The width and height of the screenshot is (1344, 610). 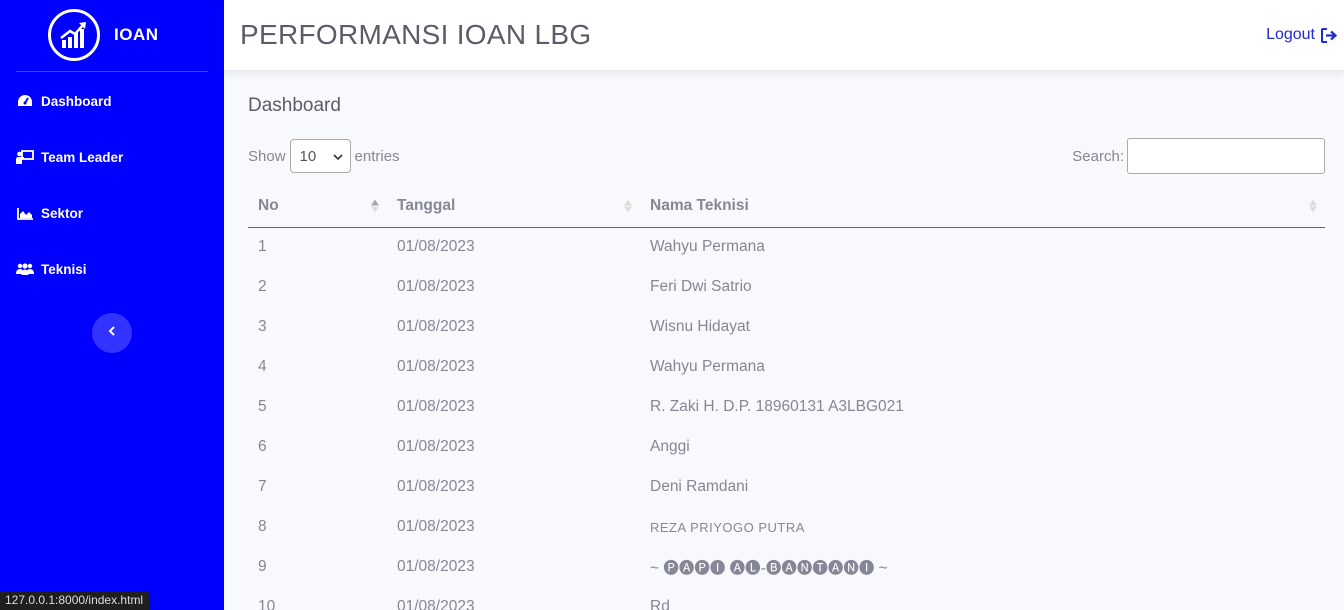 I want to click on cell-no: 6, so click(x=262, y=446).